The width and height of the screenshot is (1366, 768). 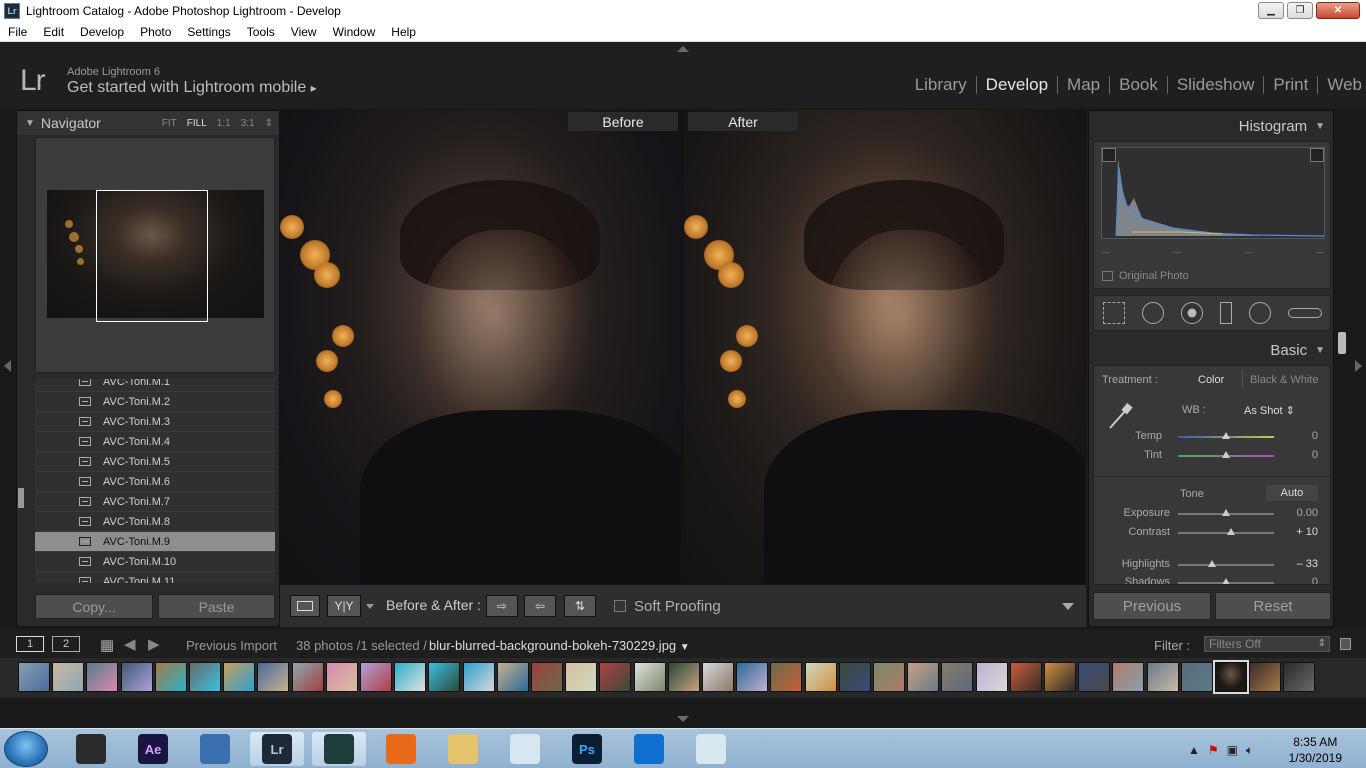 I want to click on module-develop: Develop, so click(x=1018, y=85).